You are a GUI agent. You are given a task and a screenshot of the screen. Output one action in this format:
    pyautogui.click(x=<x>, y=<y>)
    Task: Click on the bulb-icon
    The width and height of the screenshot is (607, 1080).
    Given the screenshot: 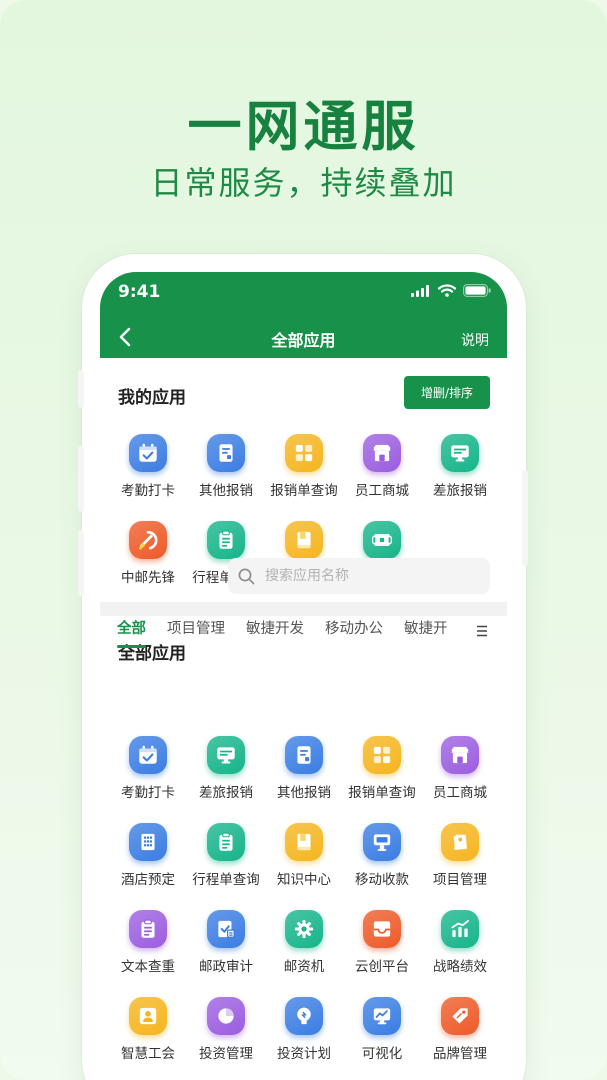 What is the action you would take?
    pyautogui.click(x=304, y=1016)
    